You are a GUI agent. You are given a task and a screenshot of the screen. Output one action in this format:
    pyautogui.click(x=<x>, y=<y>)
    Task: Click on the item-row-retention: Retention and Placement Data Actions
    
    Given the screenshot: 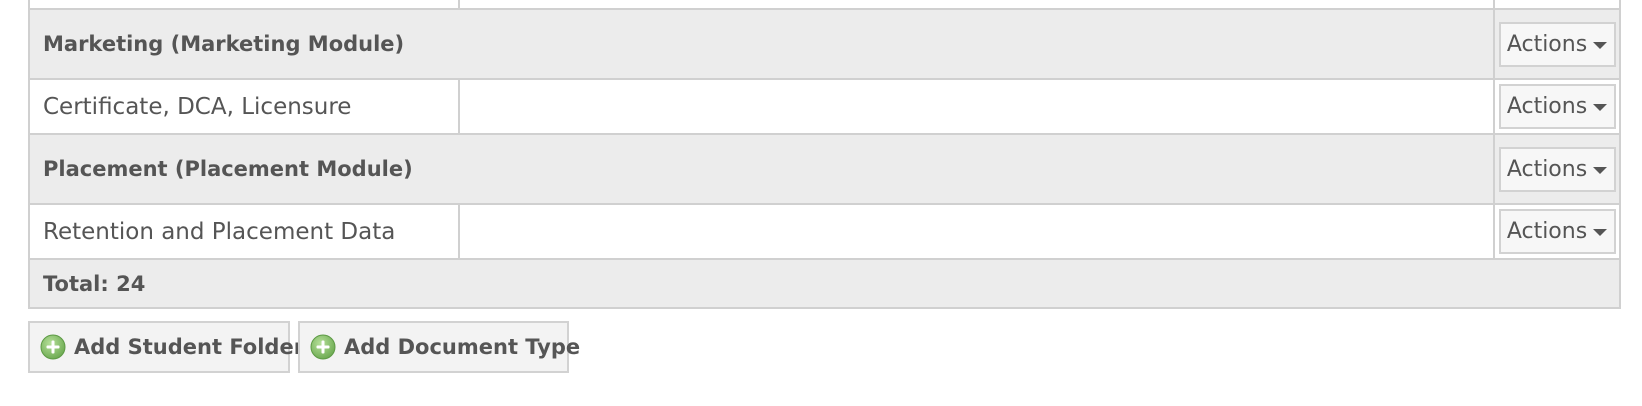 What is the action you would take?
    pyautogui.click(x=824, y=231)
    